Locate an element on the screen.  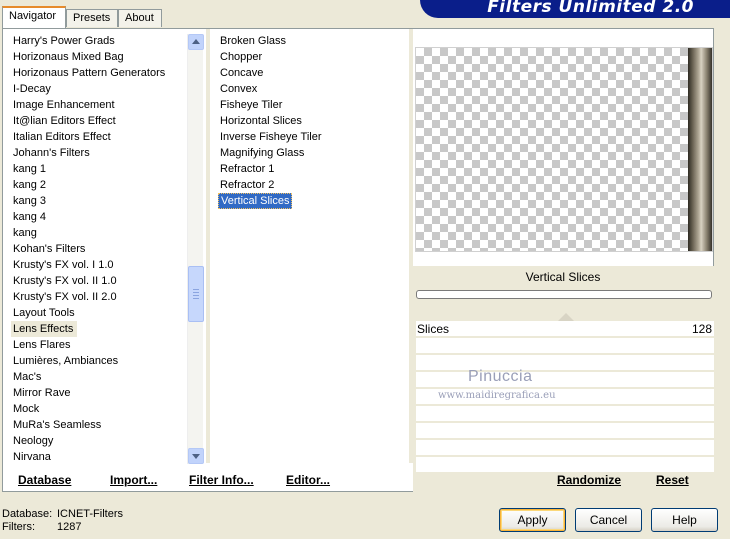
tab-navigator: Navigator is located at coordinates (34, 17).